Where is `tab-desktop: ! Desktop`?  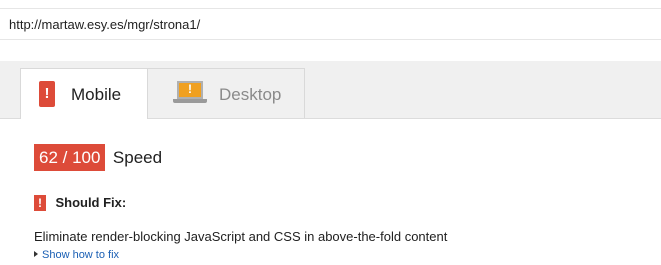
tab-desktop: ! Desktop is located at coordinates (226, 93).